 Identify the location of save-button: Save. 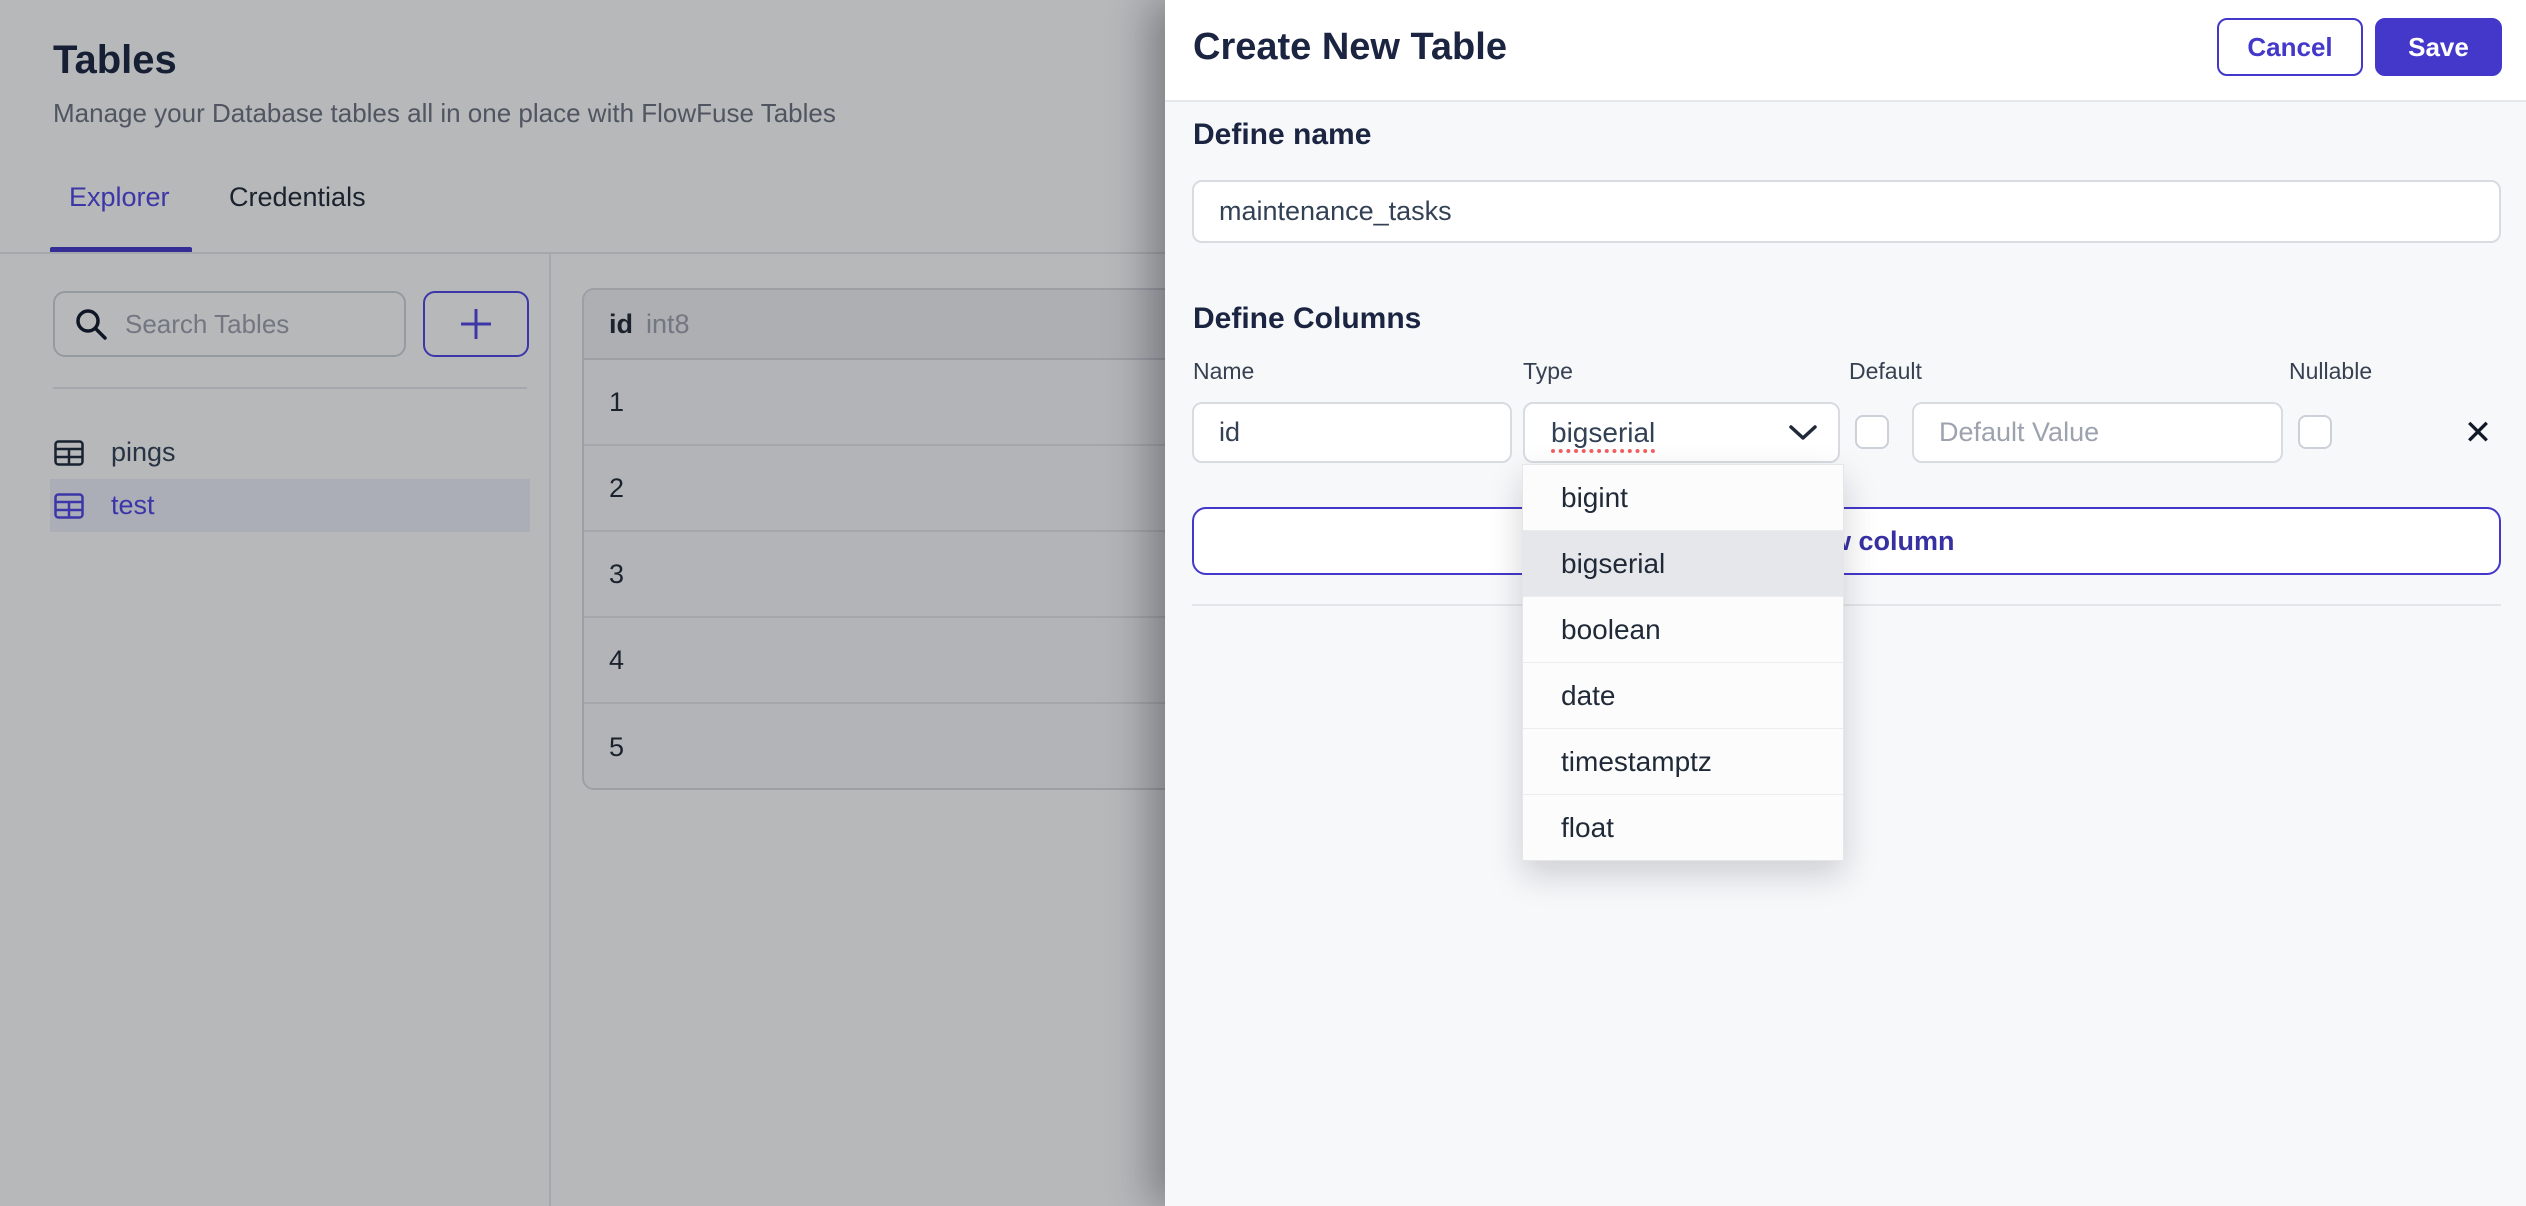
(2438, 47).